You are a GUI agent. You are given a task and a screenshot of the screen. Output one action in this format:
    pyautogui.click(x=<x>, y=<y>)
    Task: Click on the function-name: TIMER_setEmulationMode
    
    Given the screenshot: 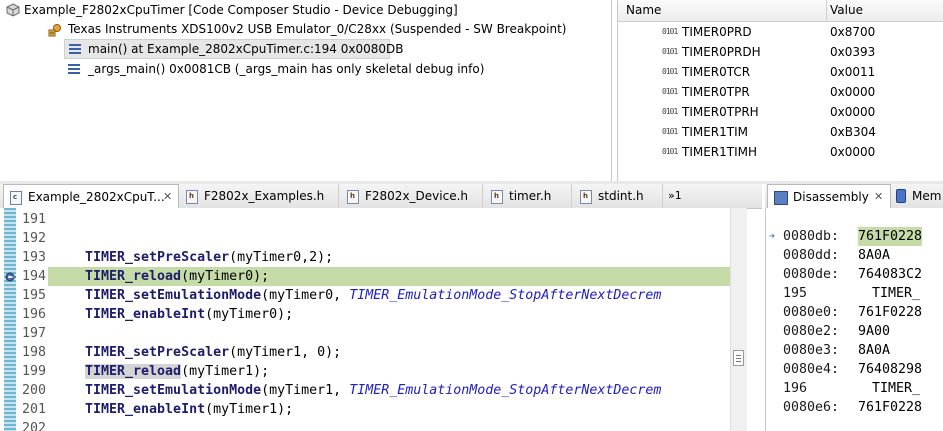 What is the action you would take?
    pyautogui.click(x=173, y=295)
    